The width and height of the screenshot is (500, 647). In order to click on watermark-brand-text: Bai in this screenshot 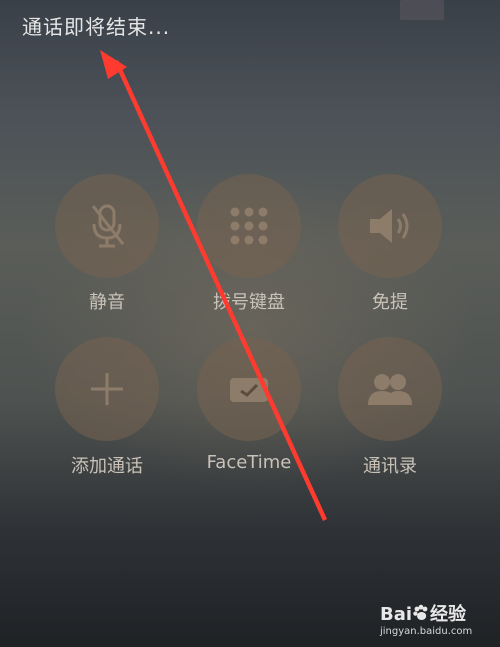, I will do `click(396, 614)`.